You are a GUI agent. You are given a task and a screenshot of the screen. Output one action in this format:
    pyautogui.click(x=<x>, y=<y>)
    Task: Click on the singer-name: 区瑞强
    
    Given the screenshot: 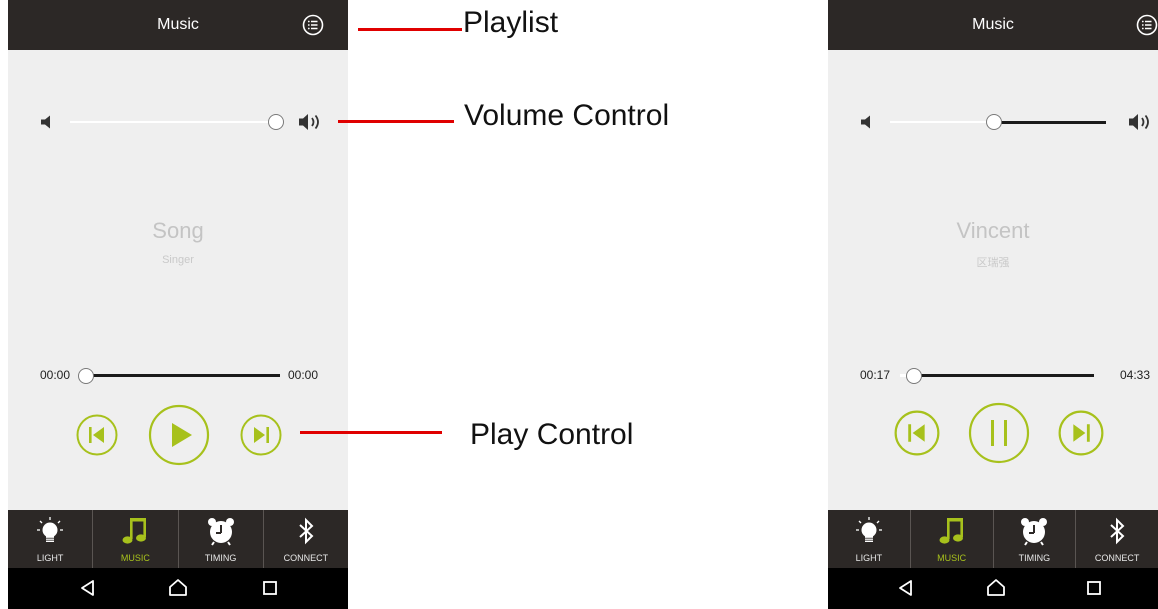 What is the action you would take?
    pyautogui.click(x=993, y=263)
    